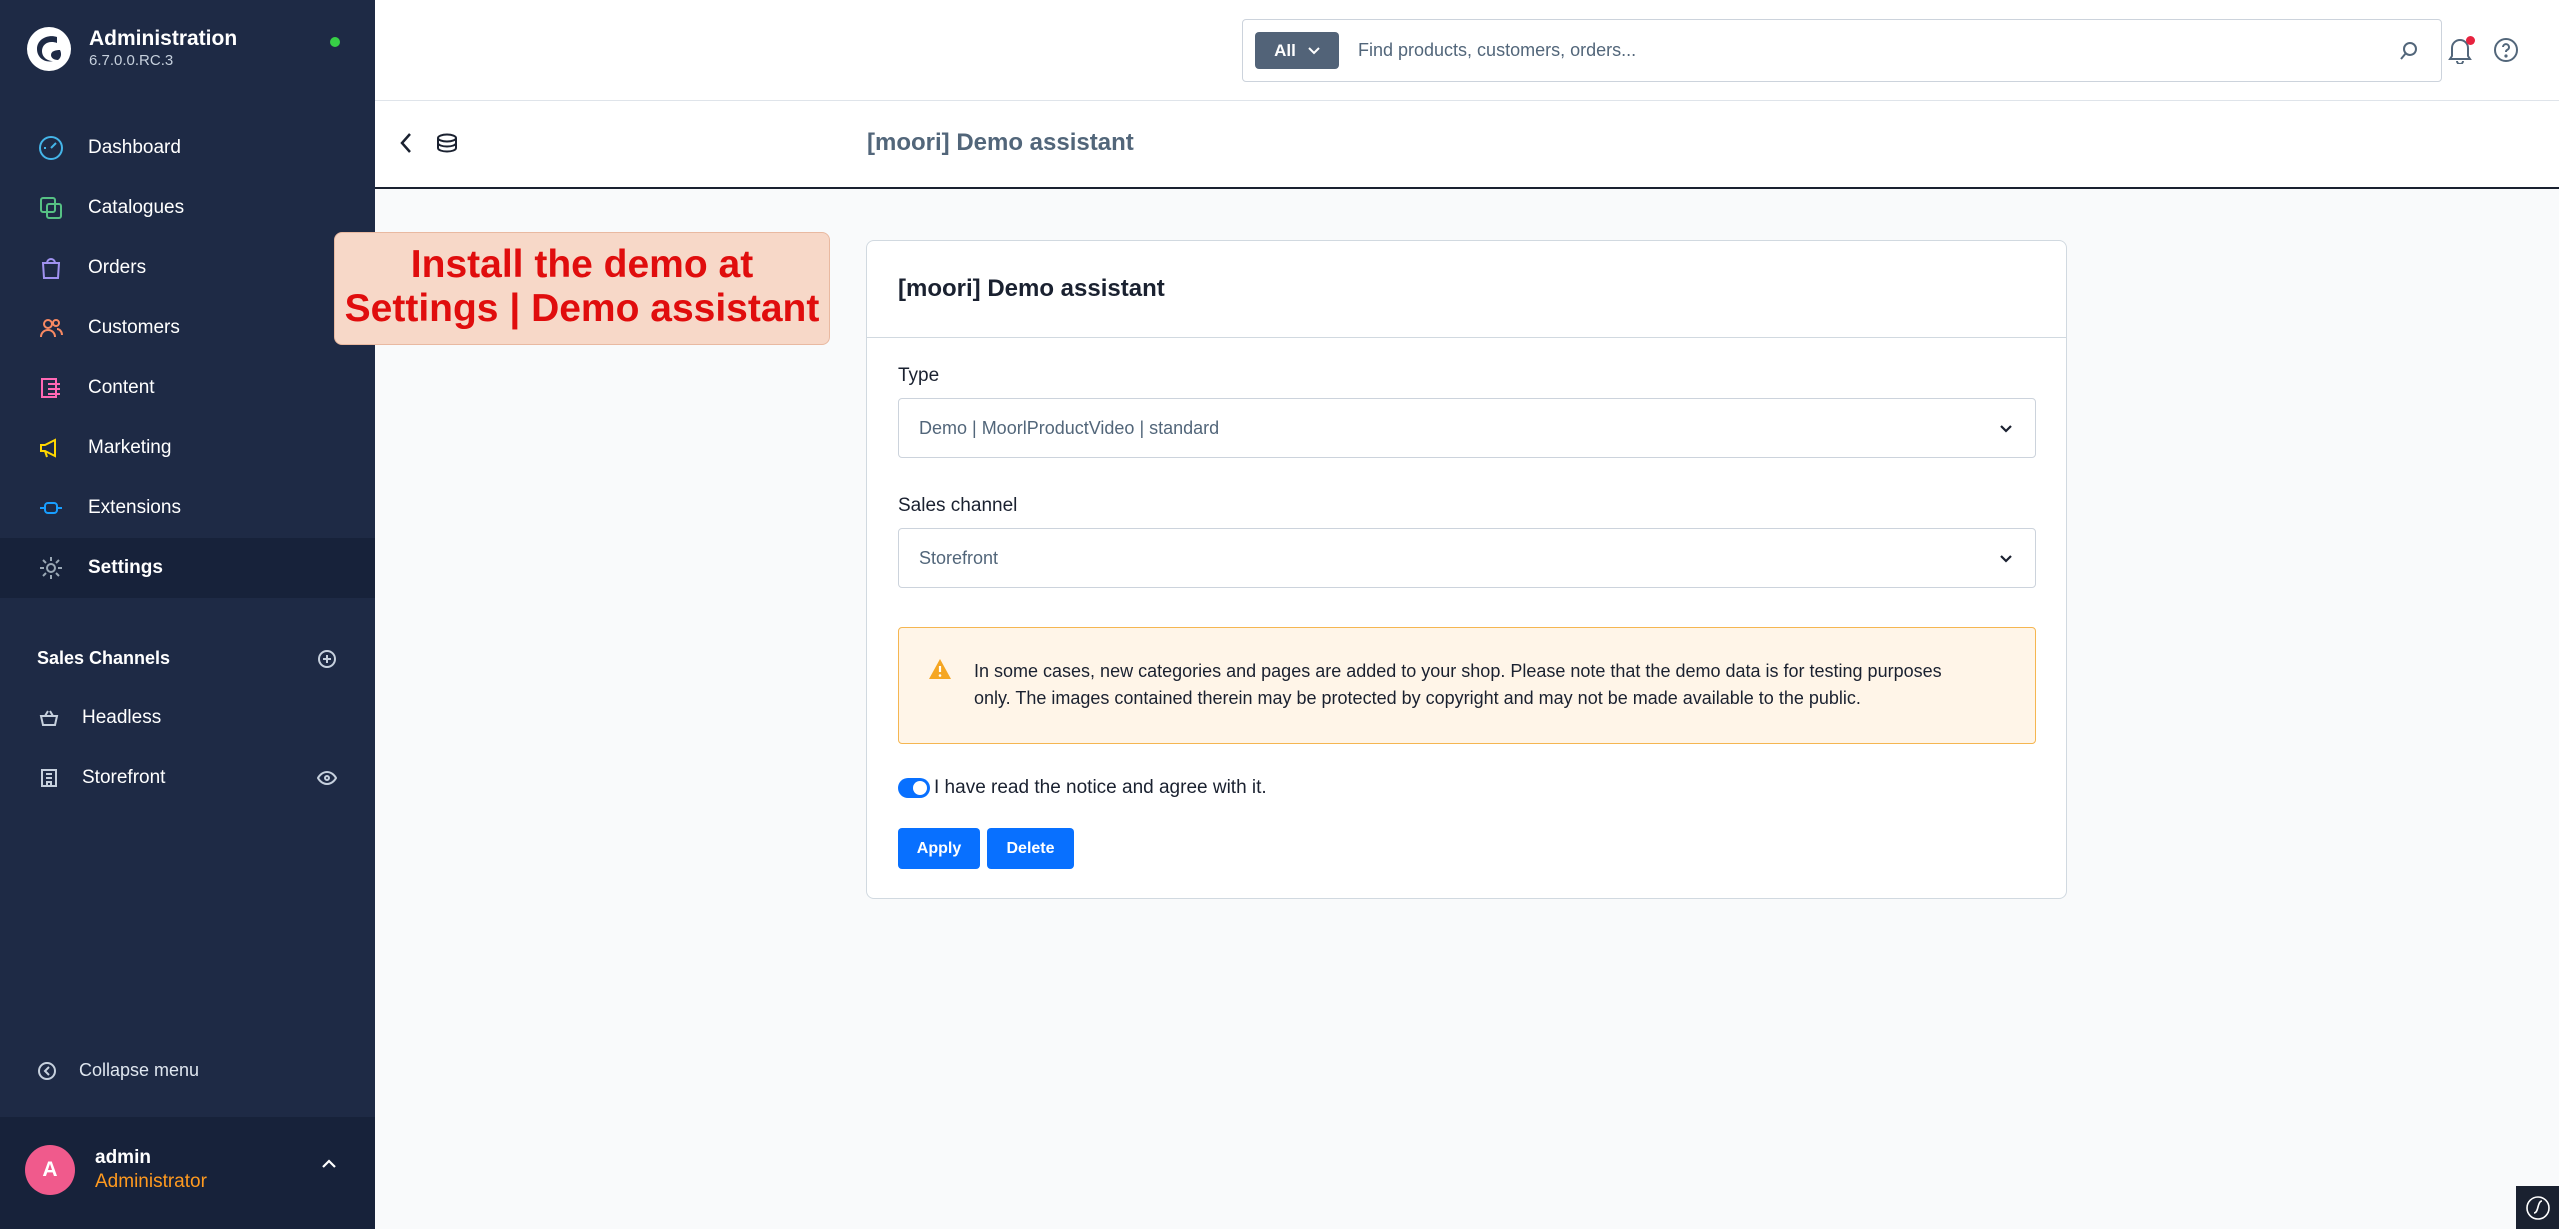 The height and width of the screenshot is (1229, 2559). I want to click on type-select-value: Demo | MoorlProductVideo | standard, so click(1069, 427).